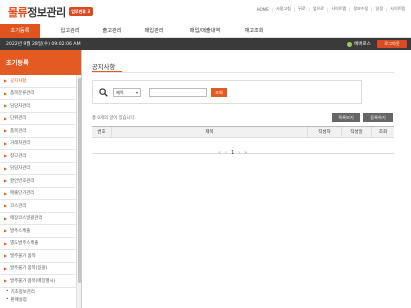 The image size is (411, 308). Describe the element at coordinates (239, 153) in the screenshot. I see `next-page-button: ›` at that location.